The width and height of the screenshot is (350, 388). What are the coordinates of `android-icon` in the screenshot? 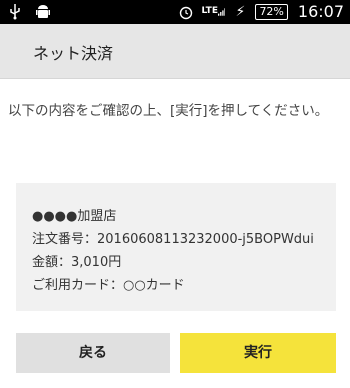 It's located at (43, 12).